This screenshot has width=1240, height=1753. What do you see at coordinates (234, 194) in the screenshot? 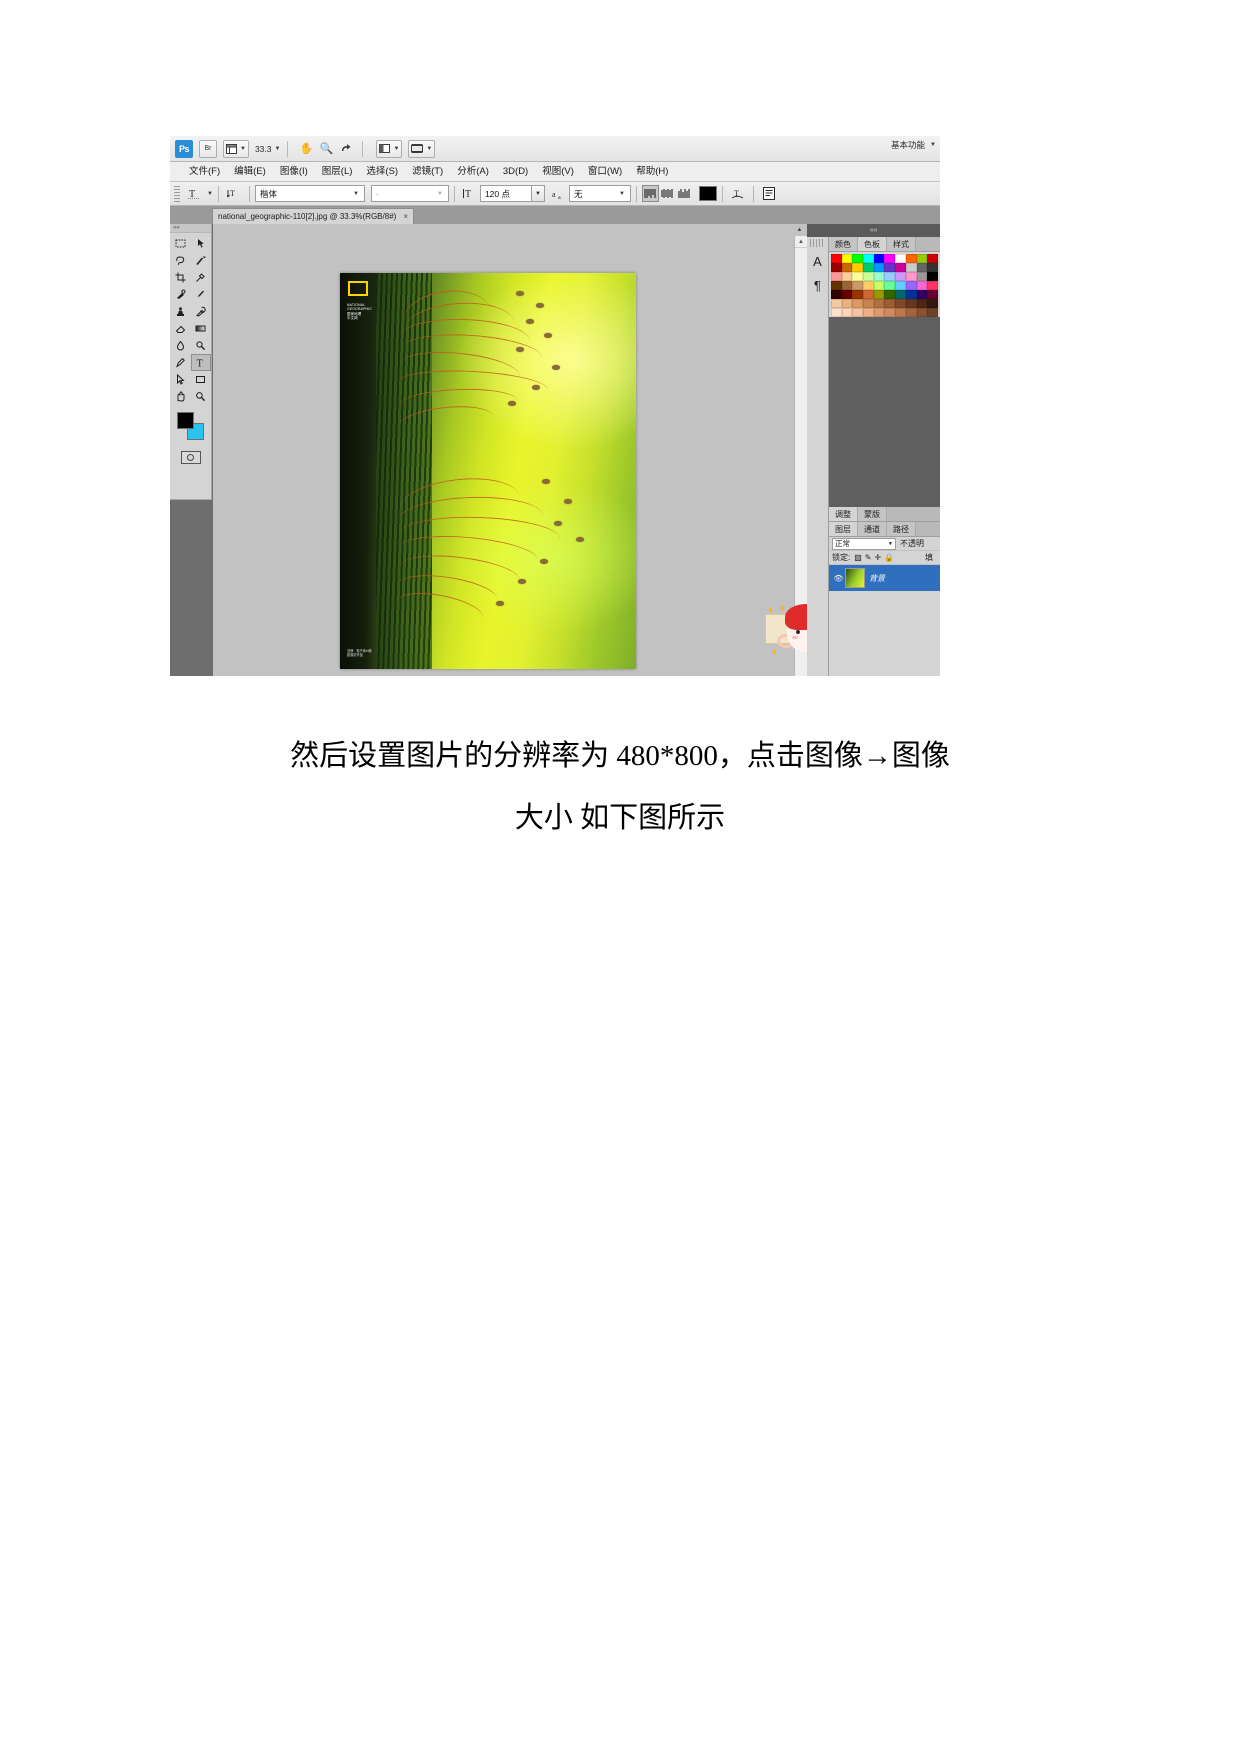
I see `text-orientation-button: T` at bounding box center [234, 194].